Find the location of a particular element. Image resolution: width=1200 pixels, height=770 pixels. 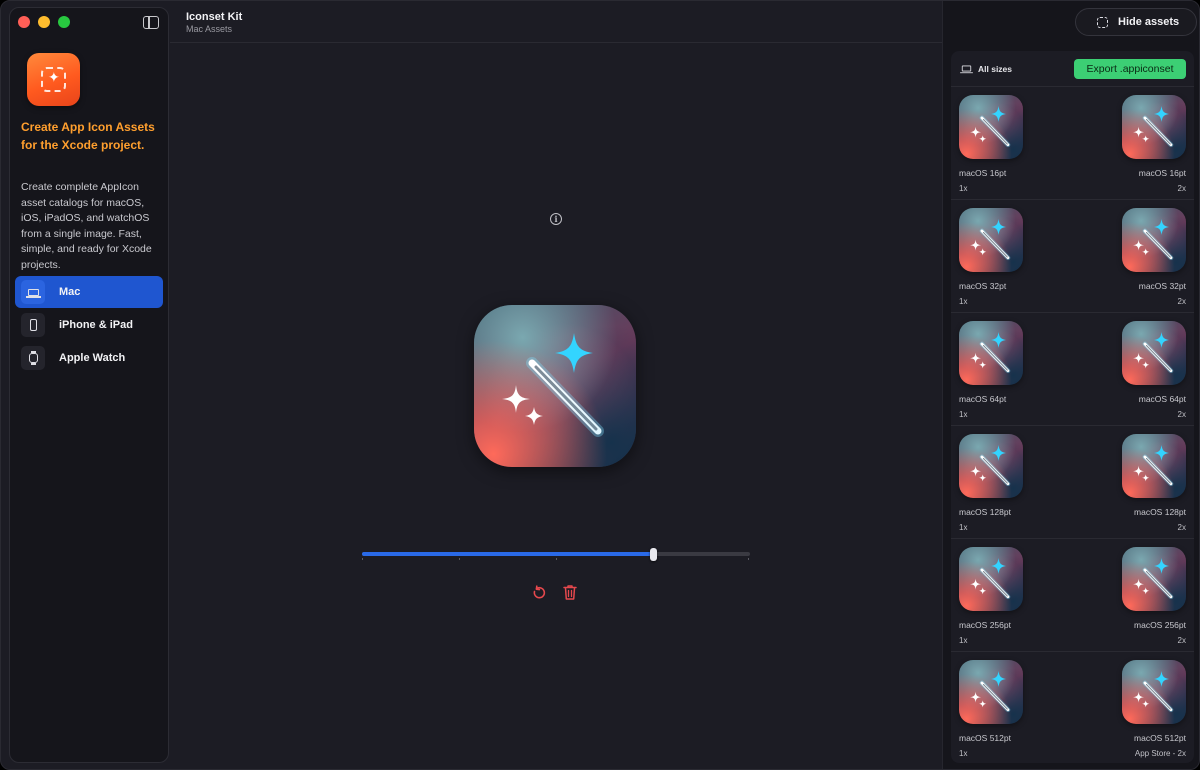

app-logo: ✦ is located at coordinates (53, 79).